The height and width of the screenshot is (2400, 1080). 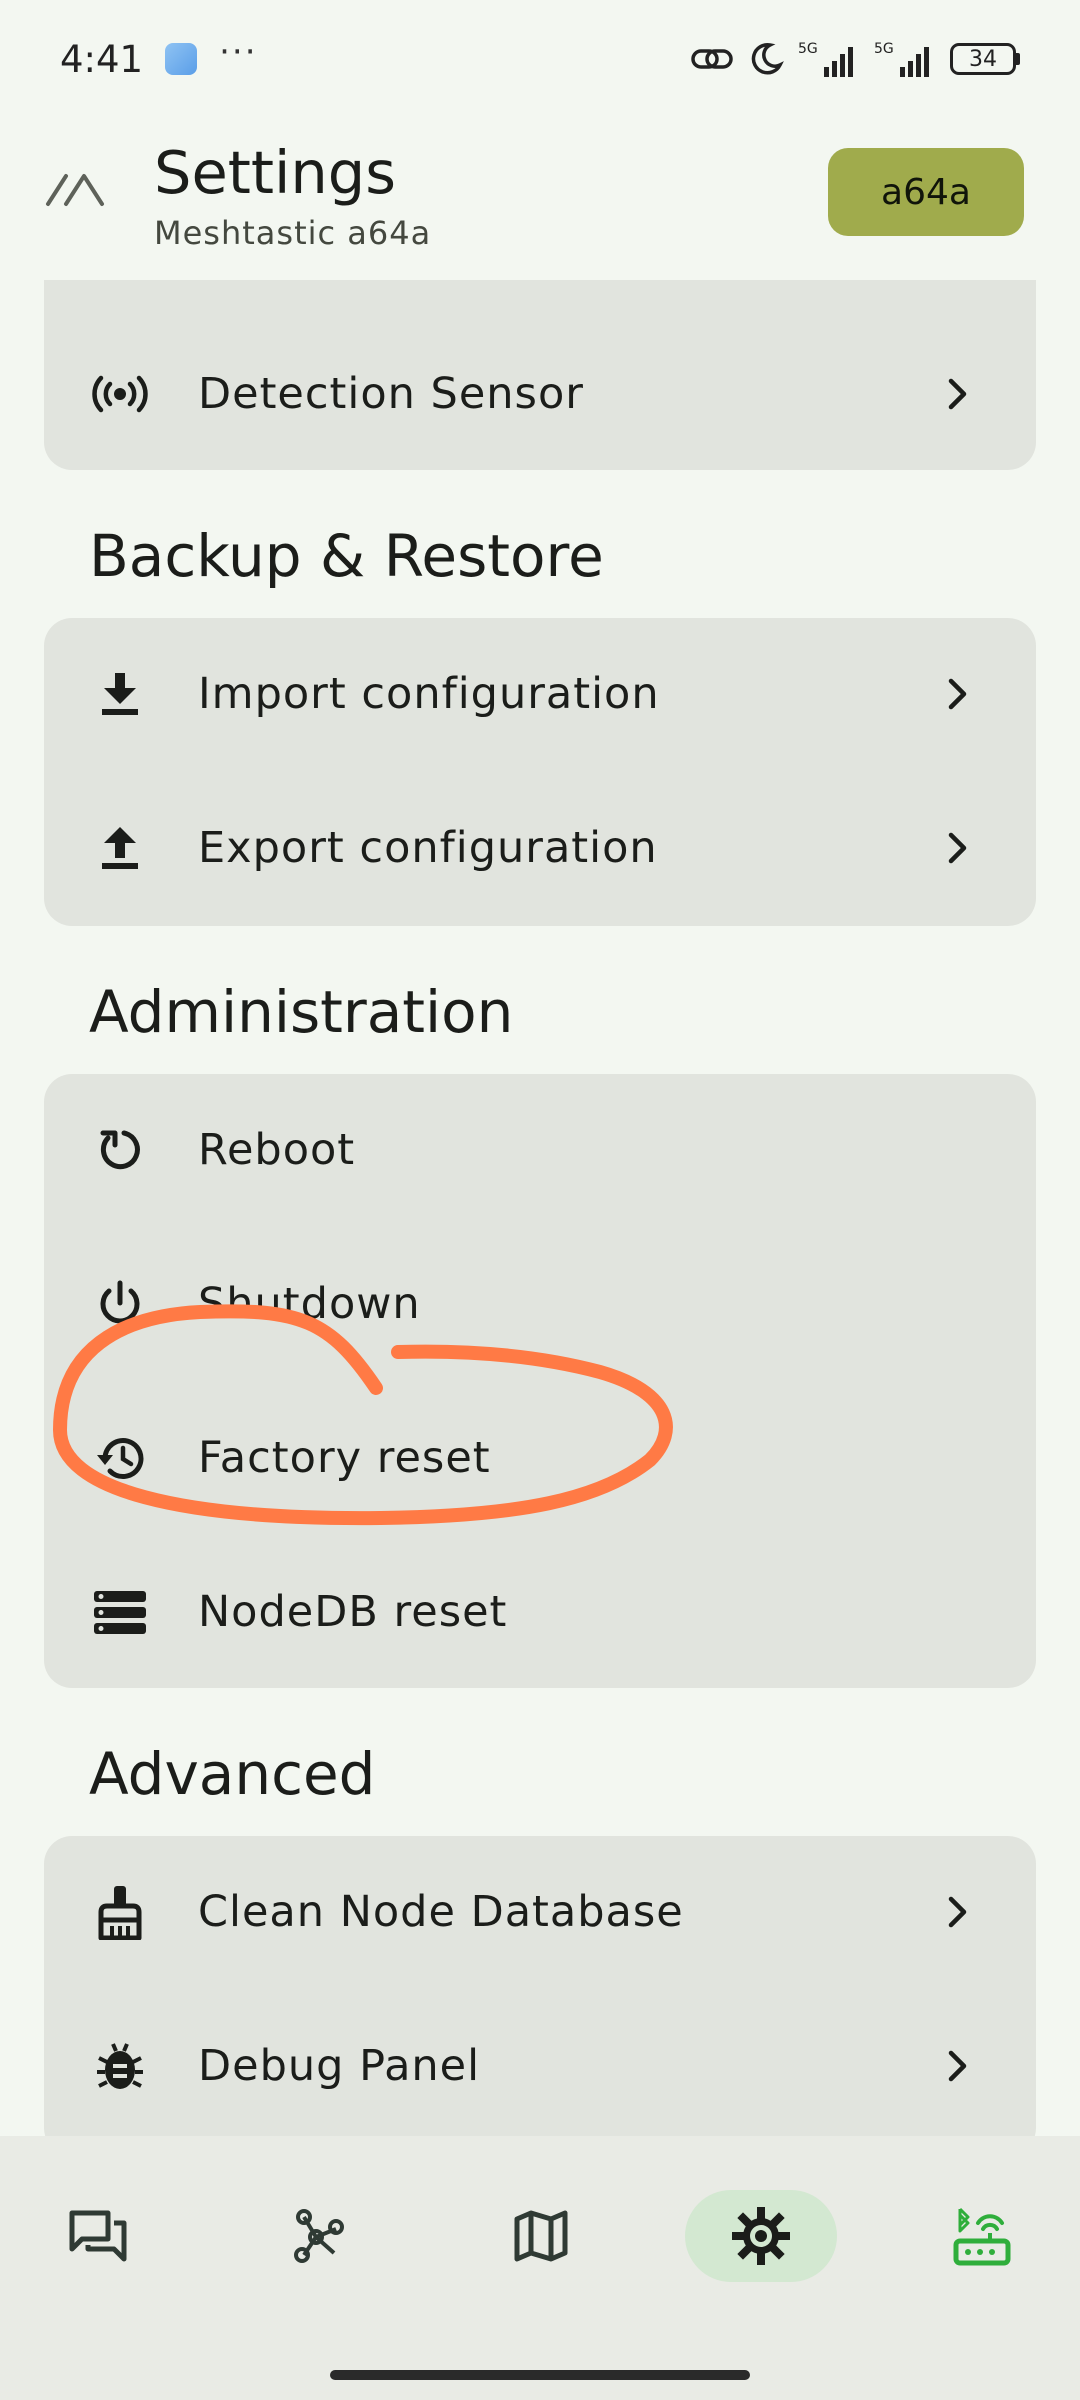 What do you see at coordinates (428, 848) in the screenshot?
I see `export-configuration-label: Export configuration` at bounding box center [428, 848].